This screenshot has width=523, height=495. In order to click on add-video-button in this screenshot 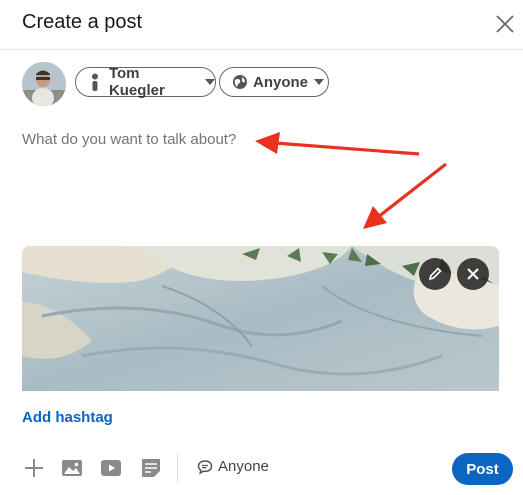, I will do `click(111, 468)`.